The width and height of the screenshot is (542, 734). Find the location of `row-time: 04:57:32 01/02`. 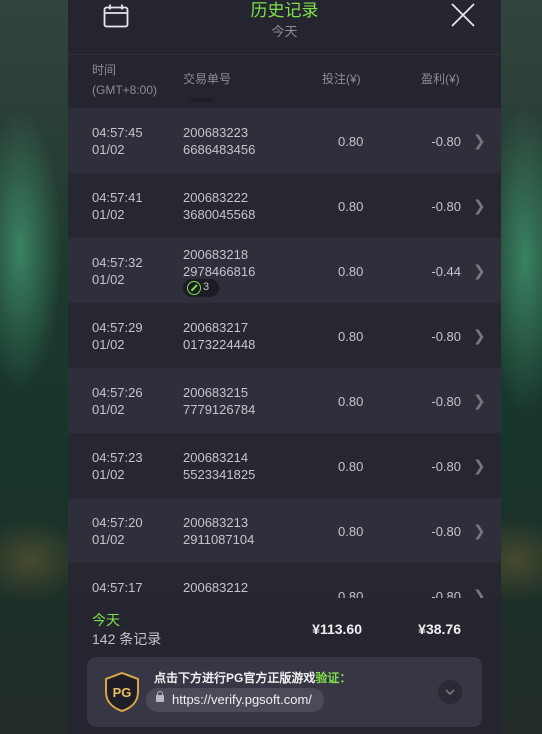

row-time: 04:57:32 01/02 is located at coordinates (117, 271).